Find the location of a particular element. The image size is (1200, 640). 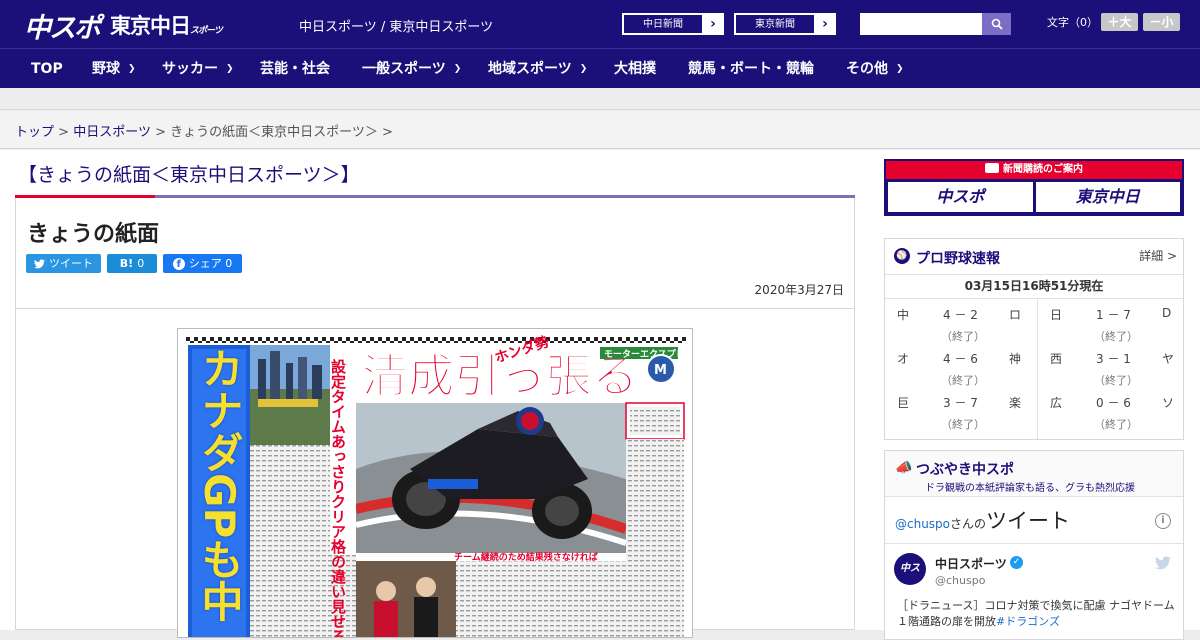

home-team: 中 is located at coordinates (903, 315).